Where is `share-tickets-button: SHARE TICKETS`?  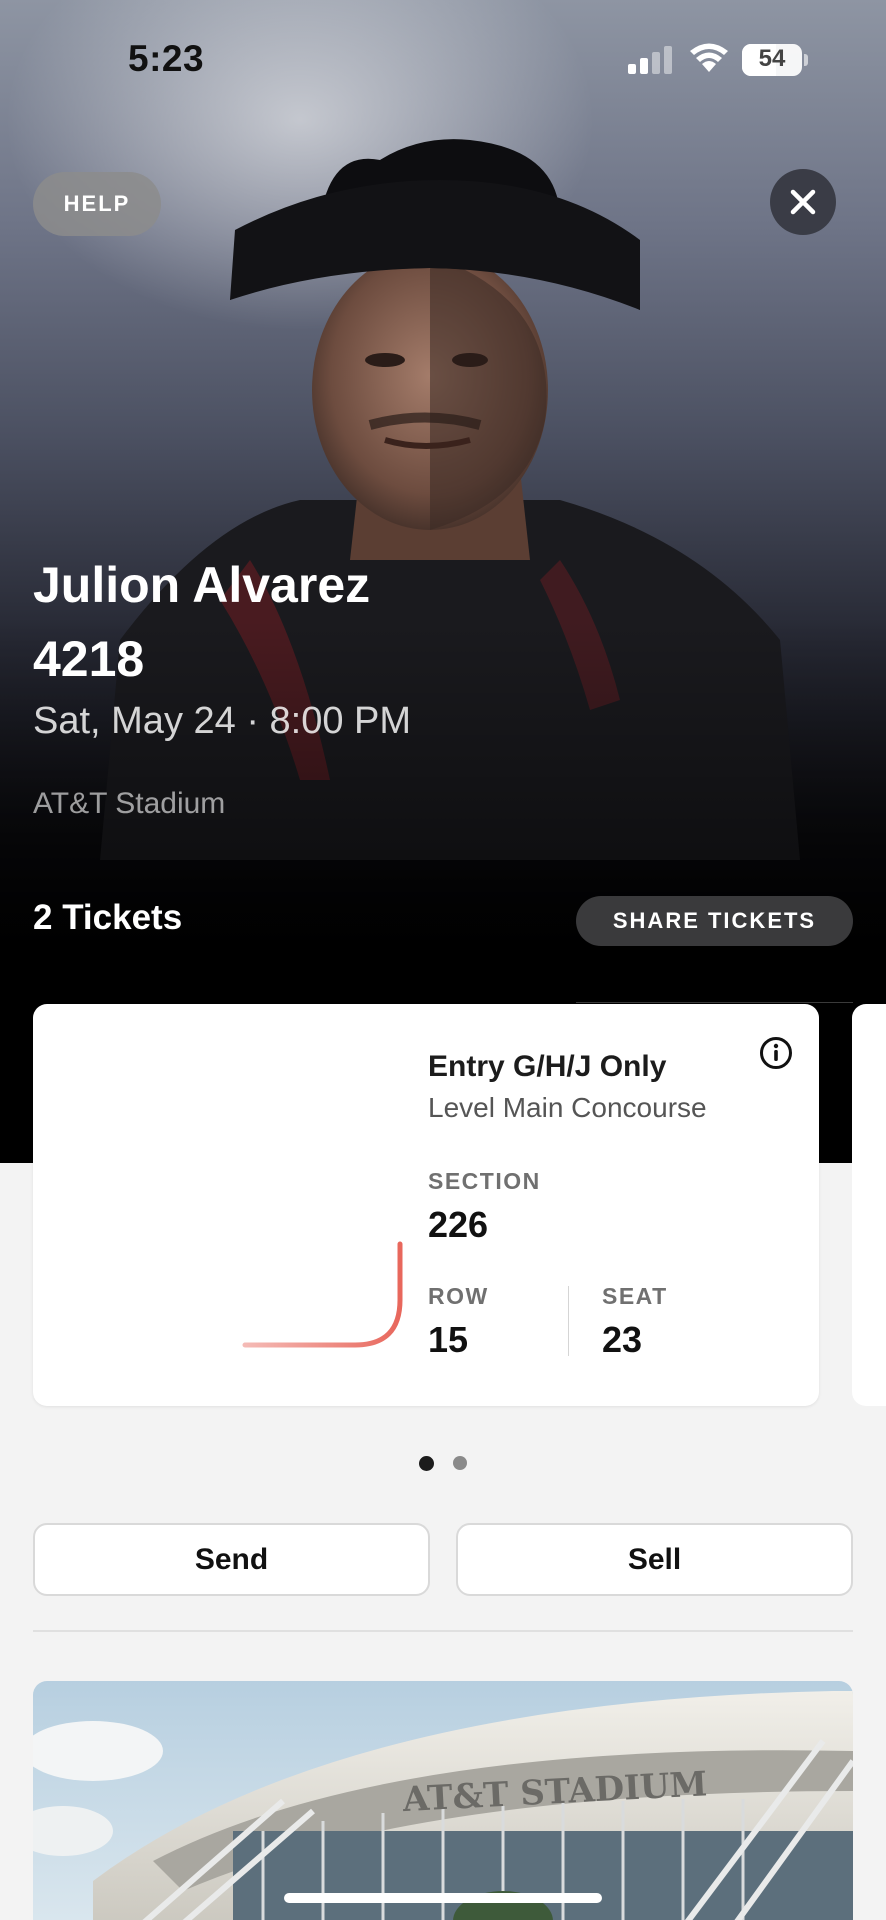
share-tickets-button: SHARE TICKETS is located at coordinates (714, 921).